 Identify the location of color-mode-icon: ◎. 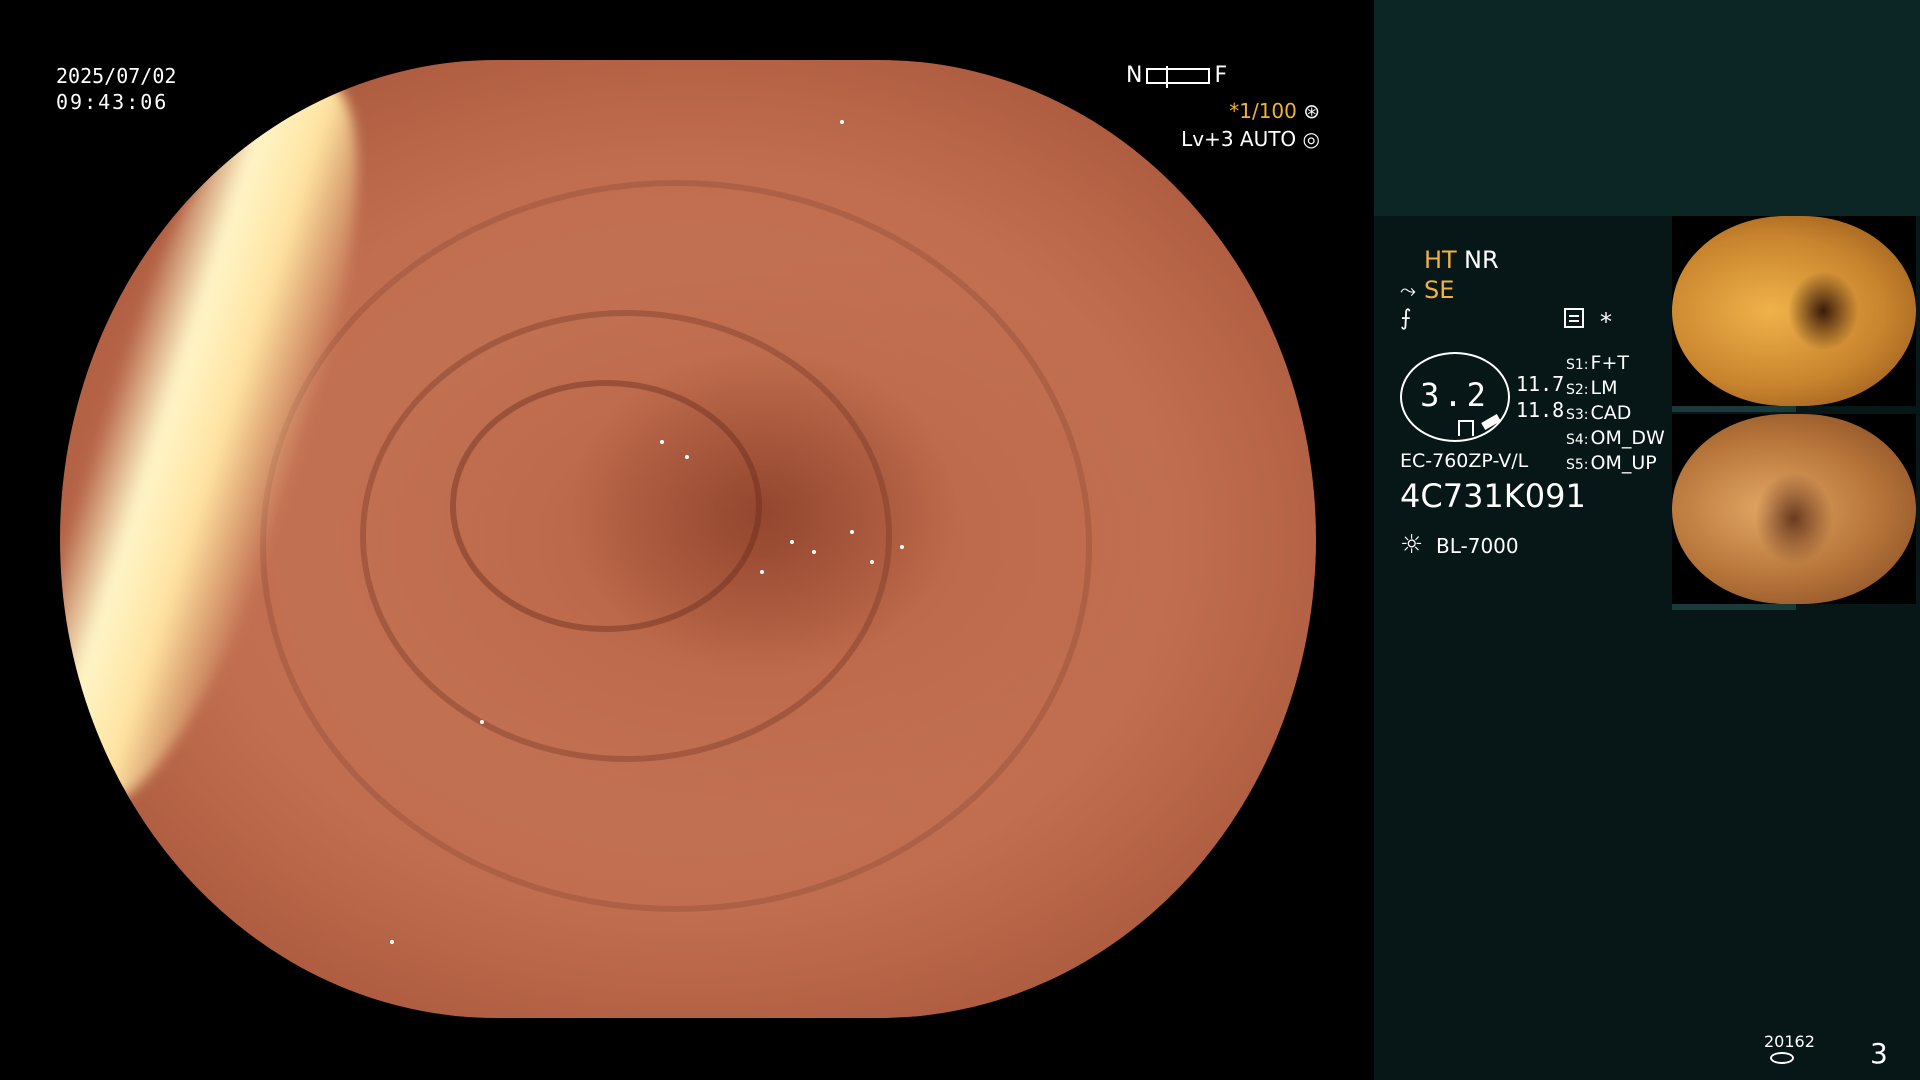
(1311, 139).